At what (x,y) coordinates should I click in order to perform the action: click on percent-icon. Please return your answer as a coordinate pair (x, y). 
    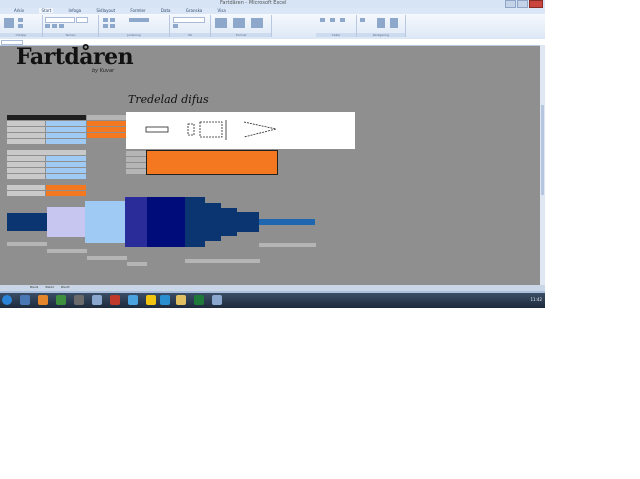
    Looking at the image, I should click on (175, 26).